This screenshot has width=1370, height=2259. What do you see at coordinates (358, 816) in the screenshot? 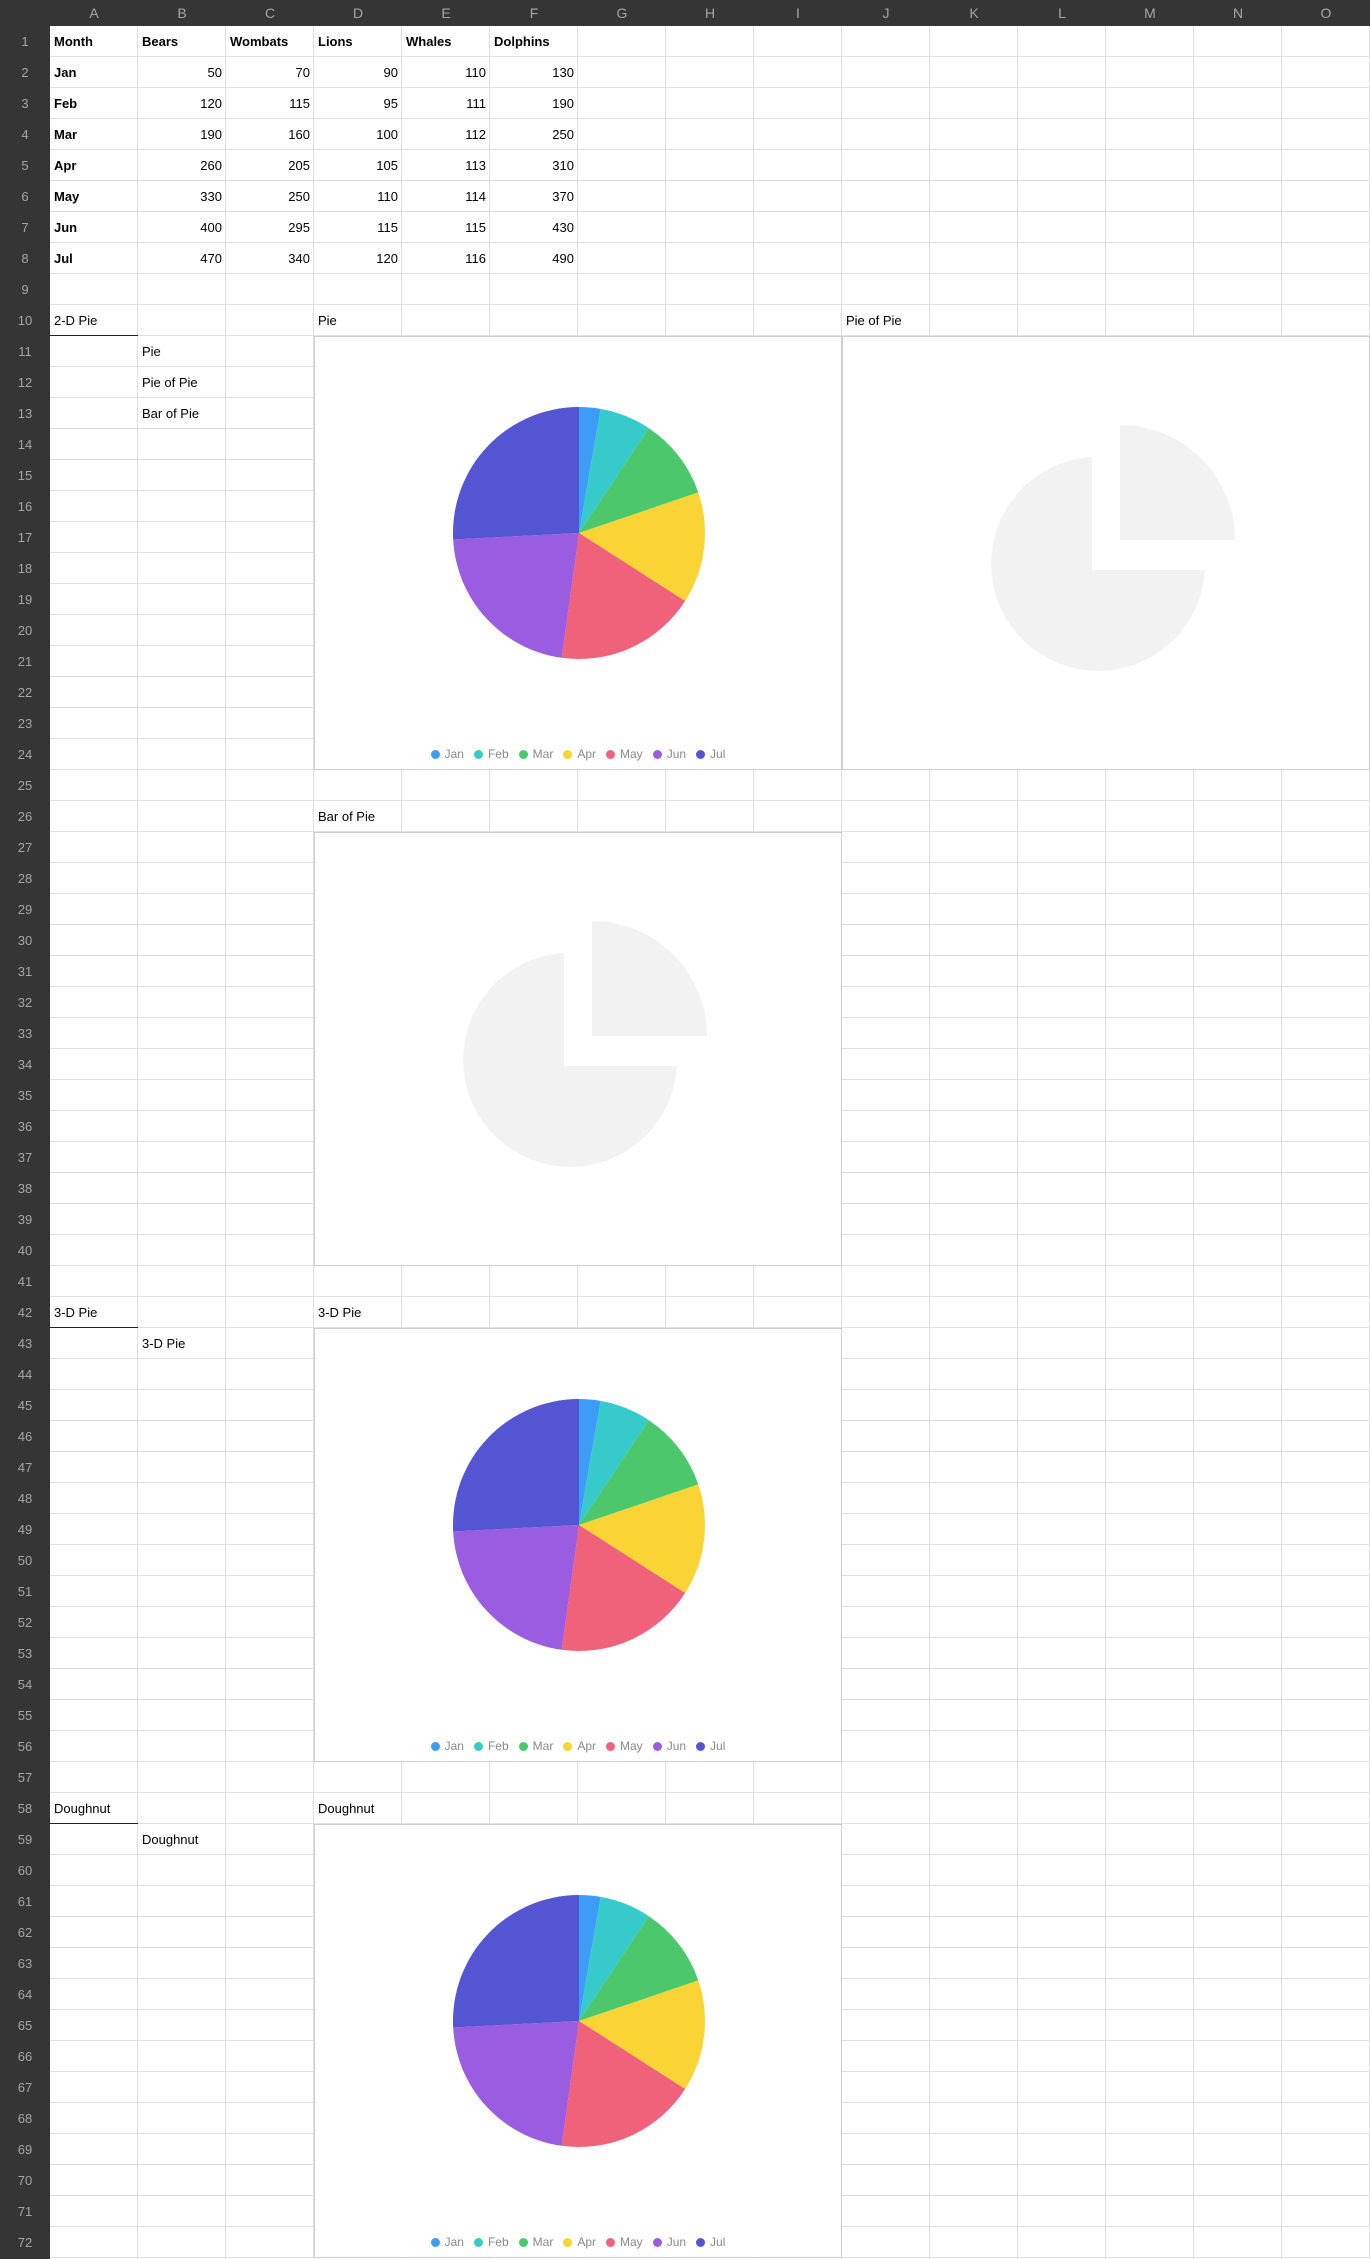
I see `chart-title-bar-of-pie: Bar of Pie` at bounding box center [358, 816].